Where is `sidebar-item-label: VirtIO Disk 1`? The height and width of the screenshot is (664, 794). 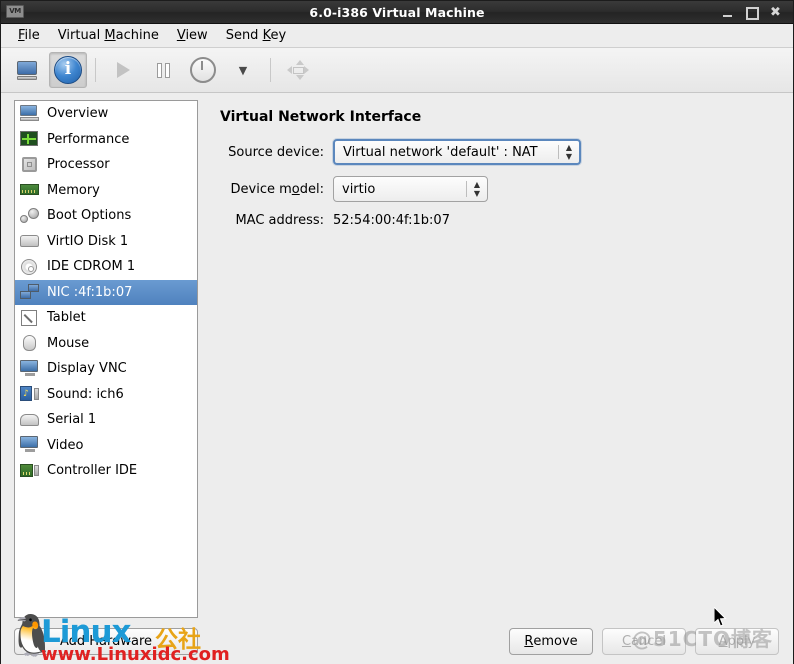
sidebar-item-label: VirtIO Disk 1 is located at coordinates (88, 241).